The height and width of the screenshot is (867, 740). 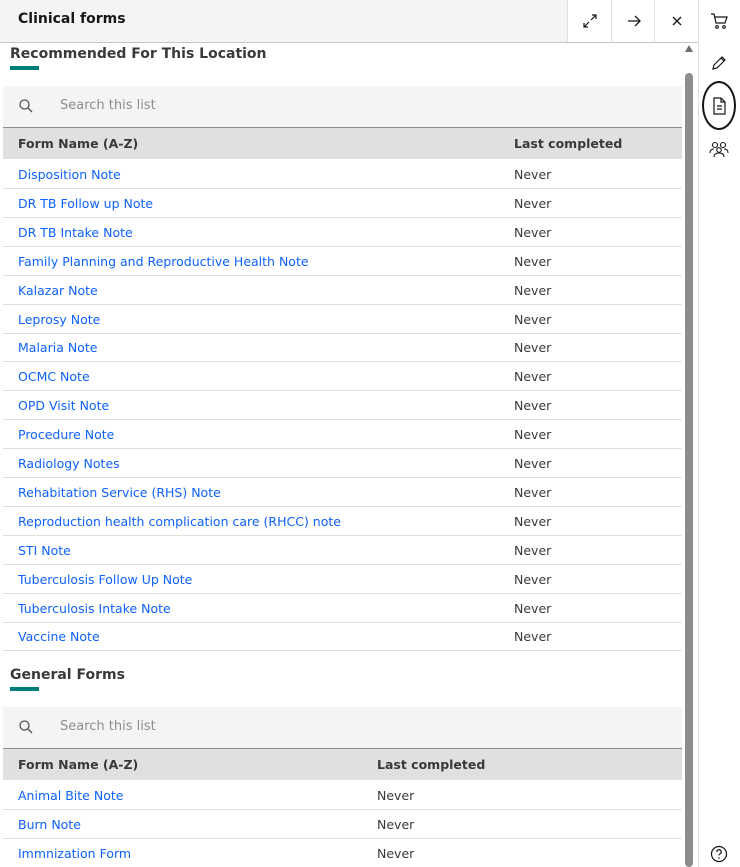 I want to click on table-row: Vaccine Note Never, so click(x=342, y=637).